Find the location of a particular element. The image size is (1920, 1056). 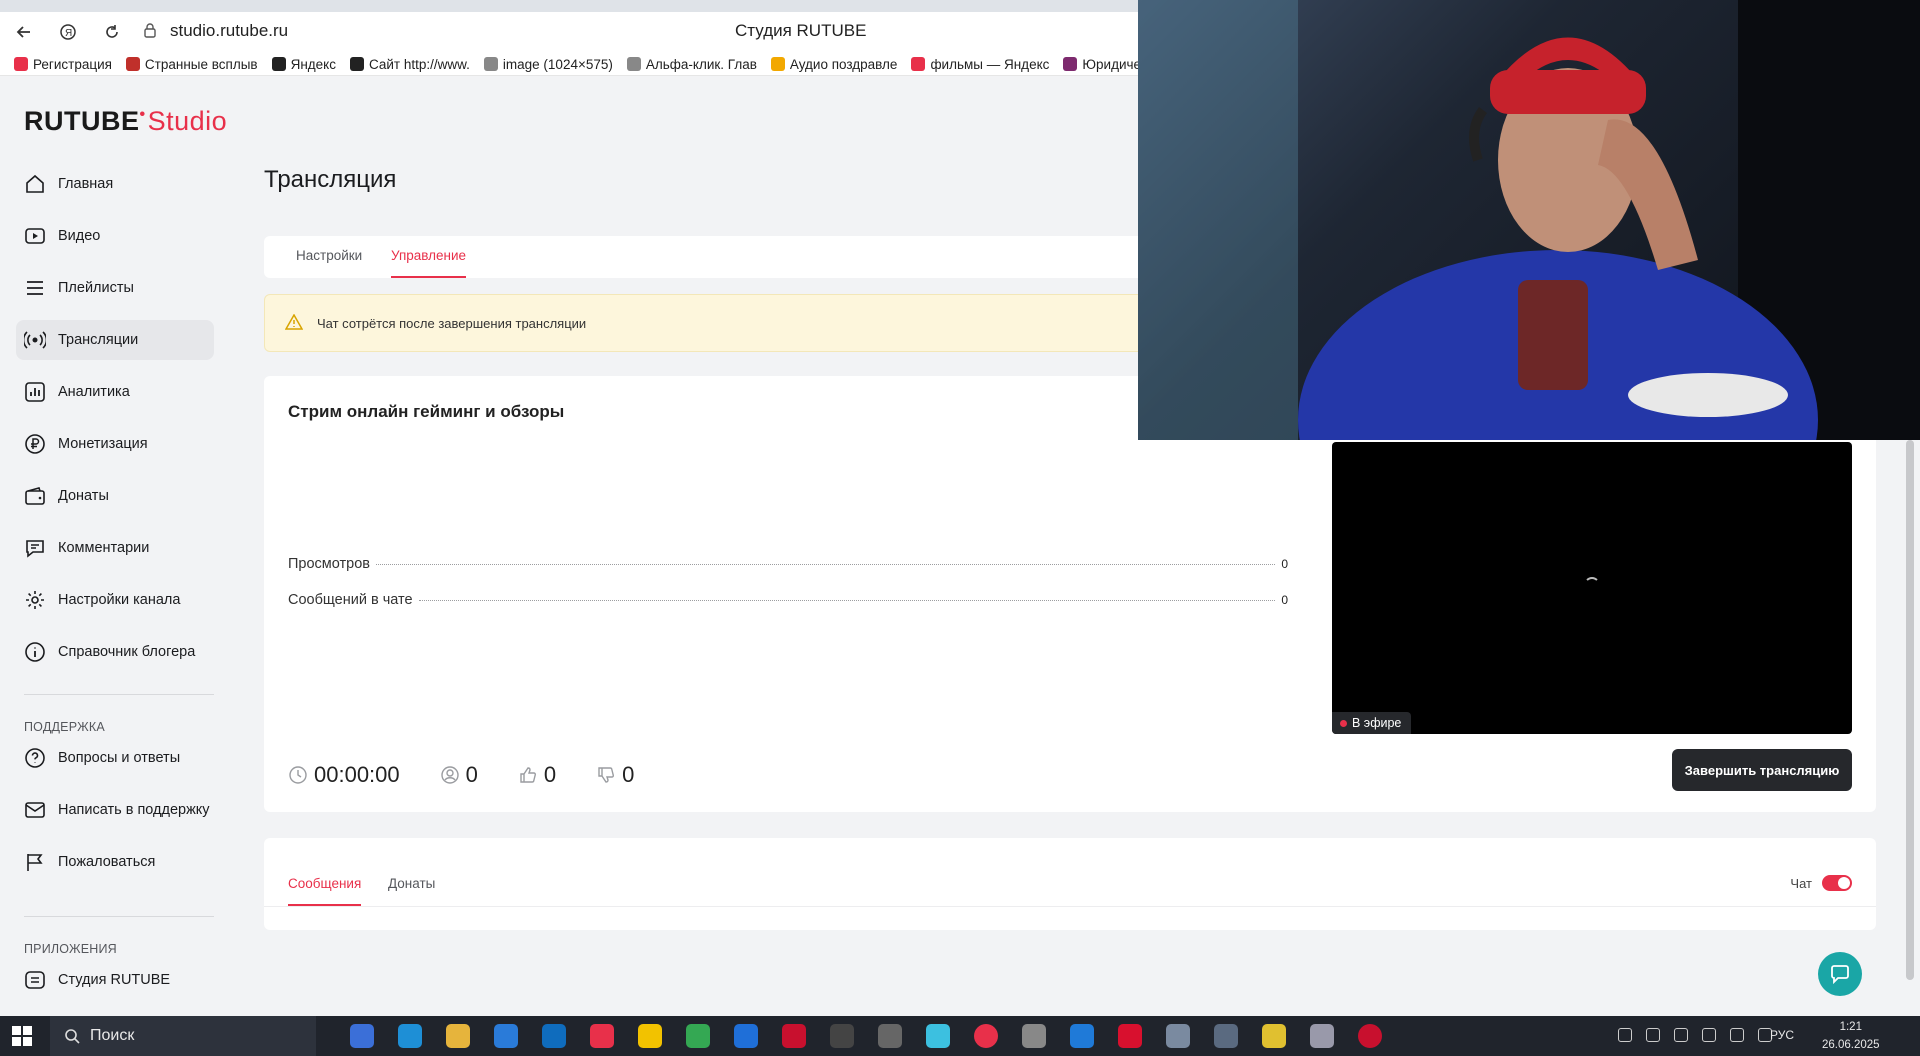

recorder-icon is located at coordinates (794, 1036).